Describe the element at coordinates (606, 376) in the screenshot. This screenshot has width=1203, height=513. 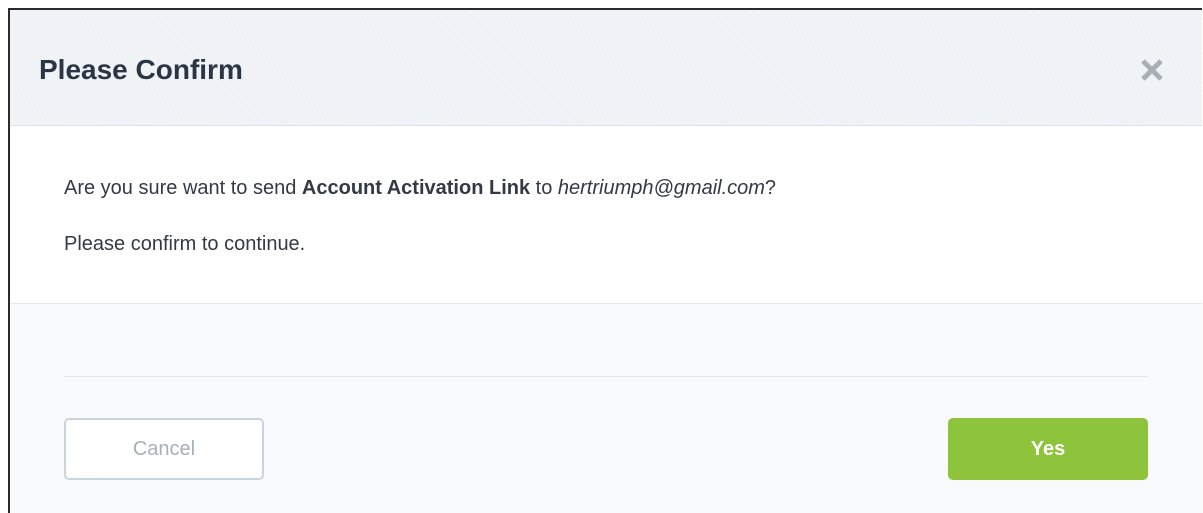
I see `footer-divider` at that location.